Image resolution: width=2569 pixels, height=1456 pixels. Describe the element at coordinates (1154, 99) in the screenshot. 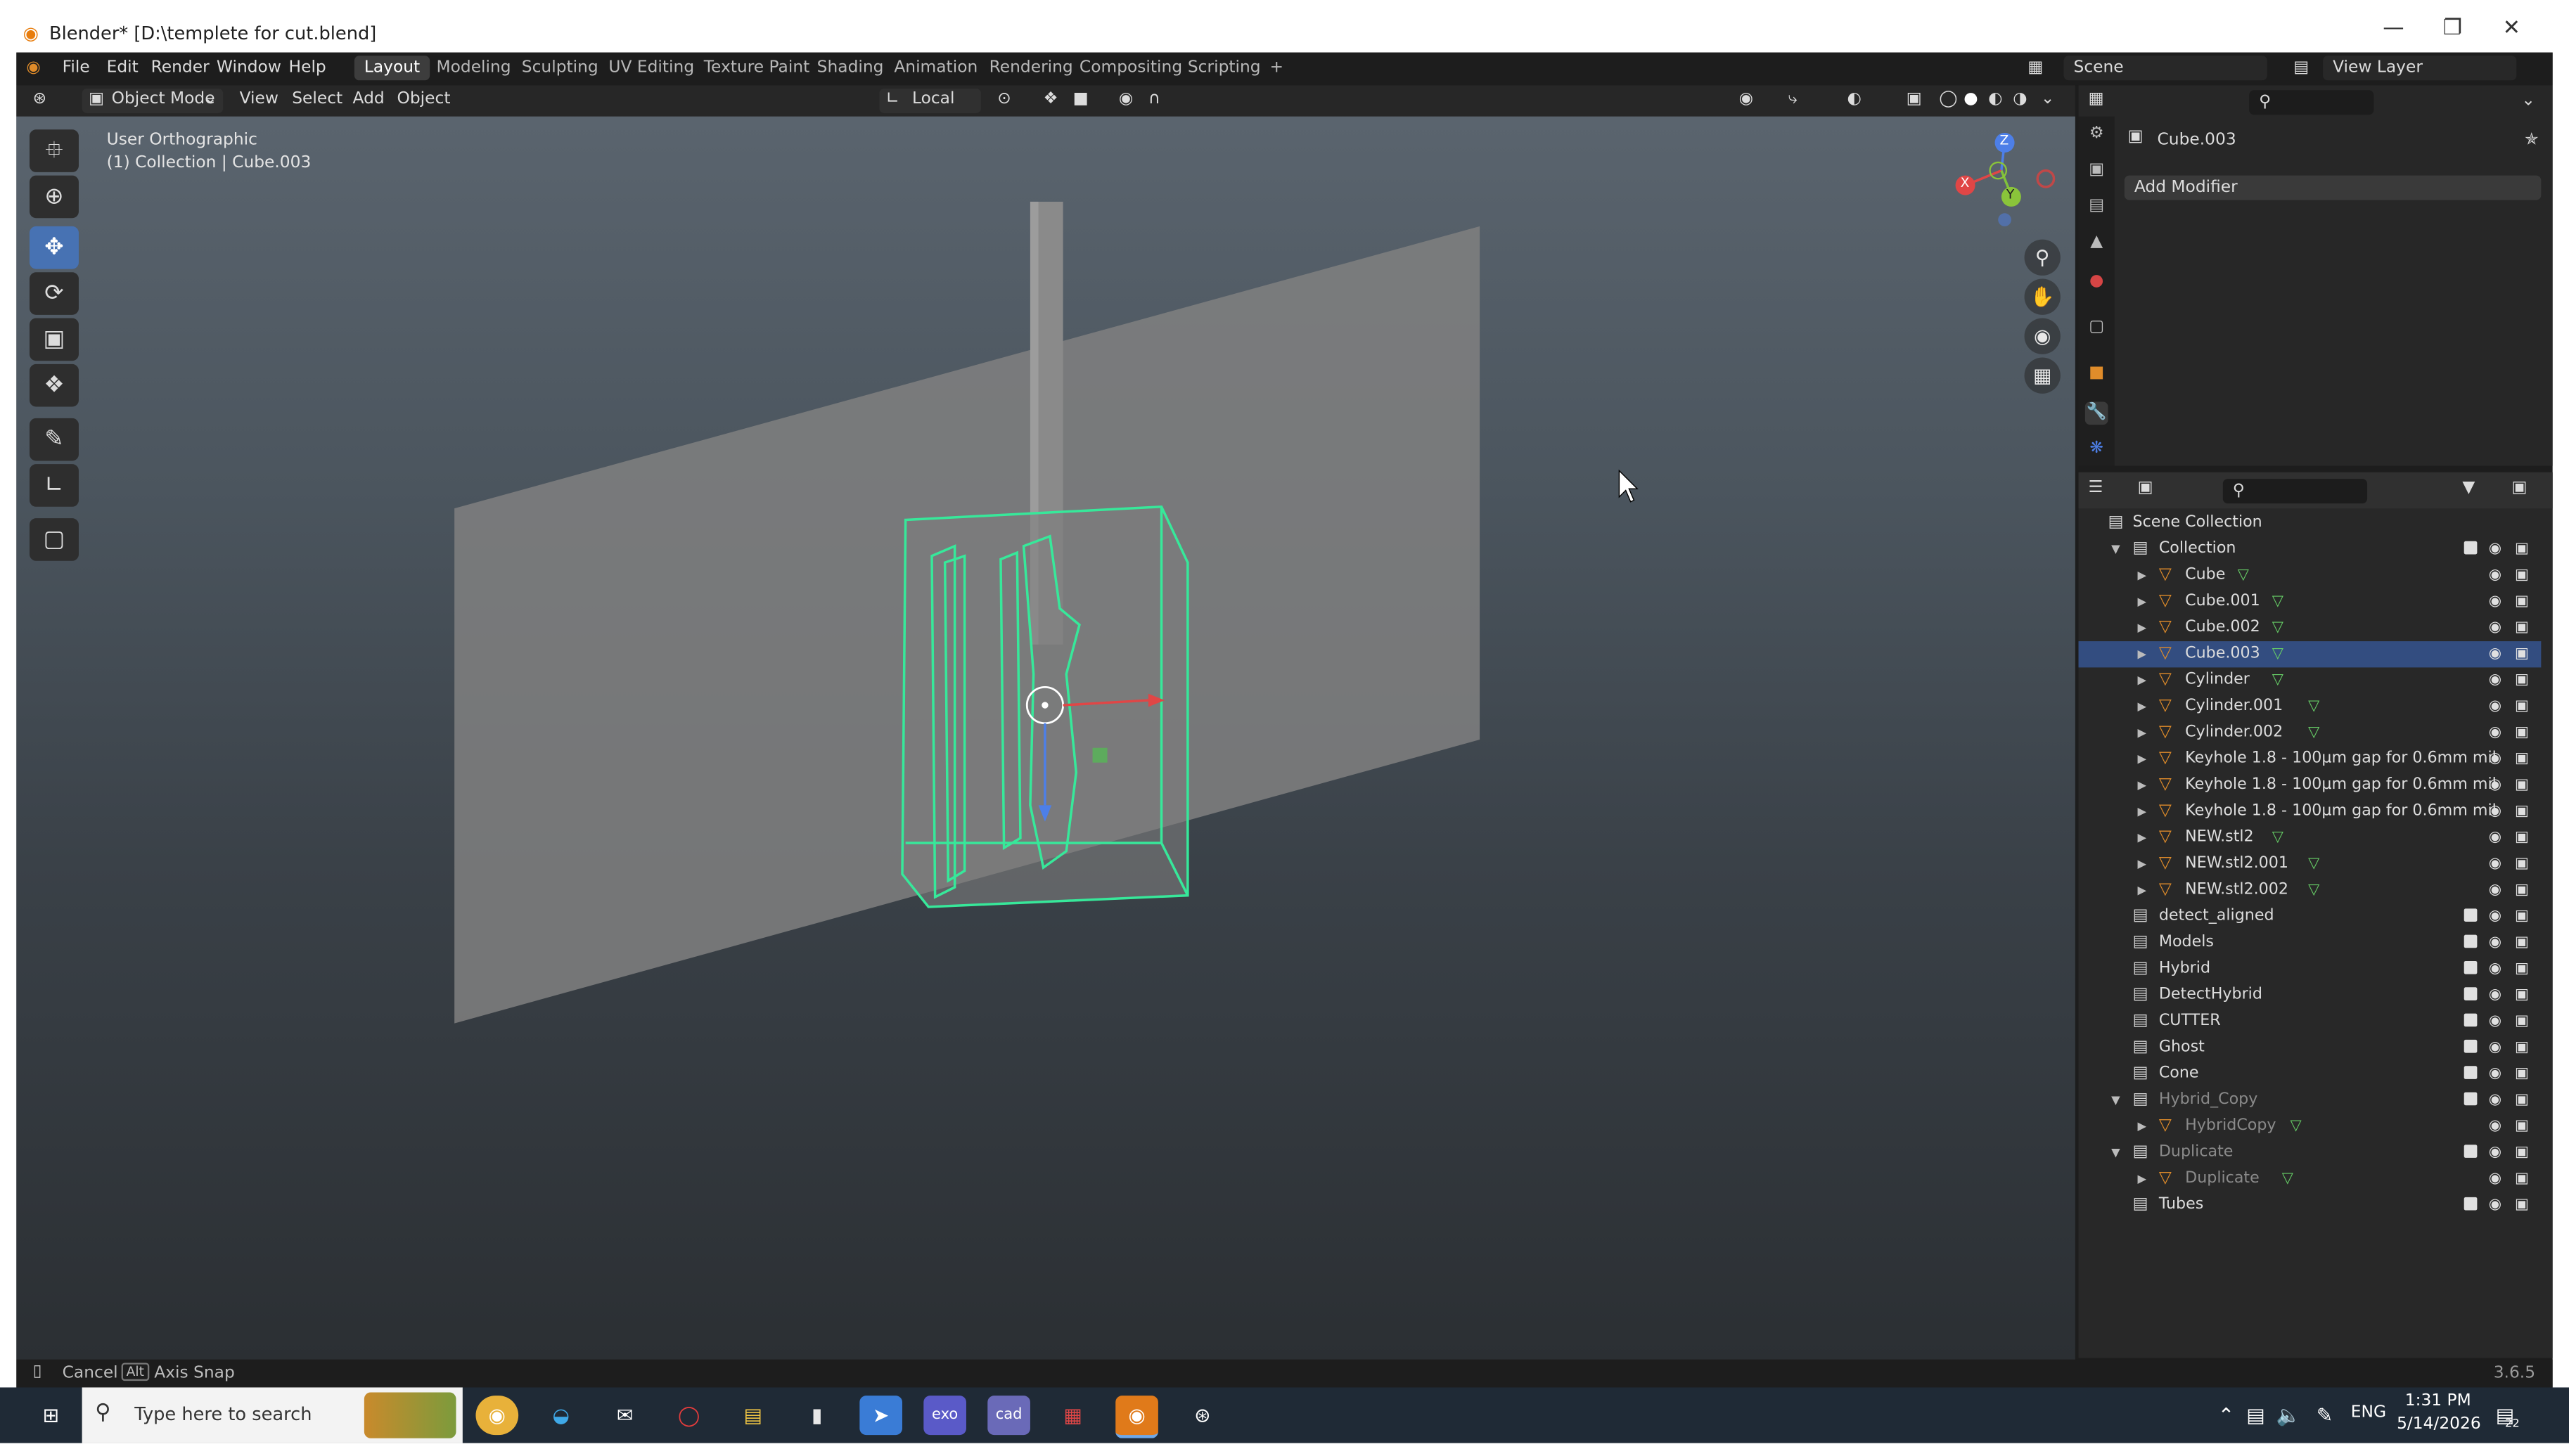

I see `falloff-icon: ∩` at that location.